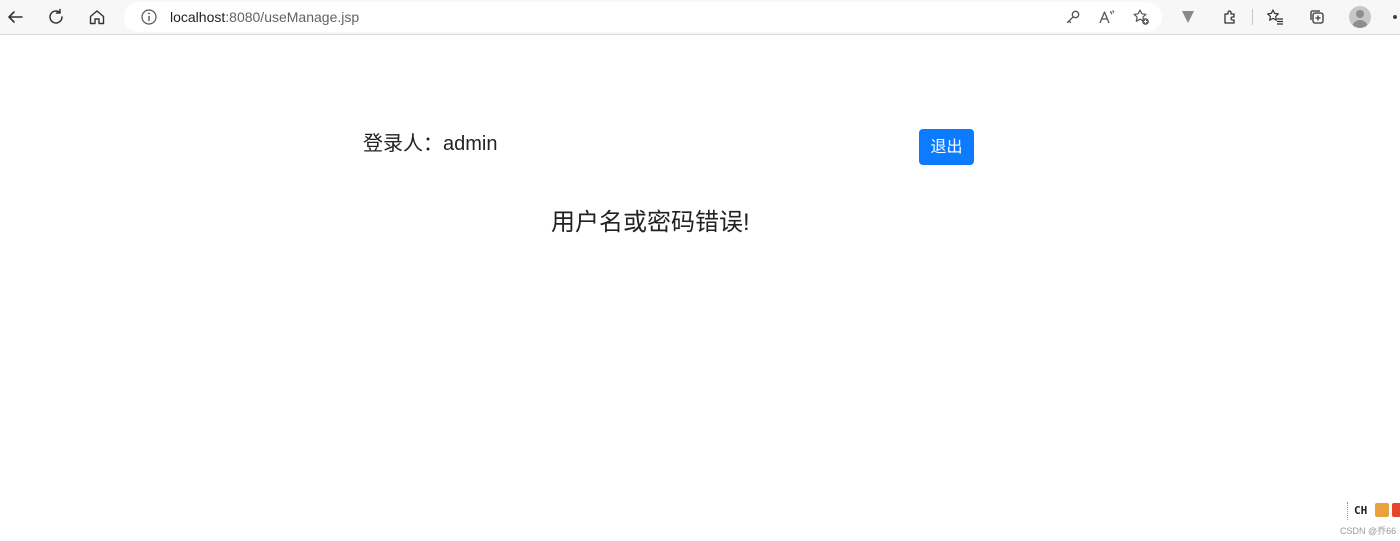 The height and width of the screenshot is (541, 1400). I want to click on site-info-icon, so click(149, 17).